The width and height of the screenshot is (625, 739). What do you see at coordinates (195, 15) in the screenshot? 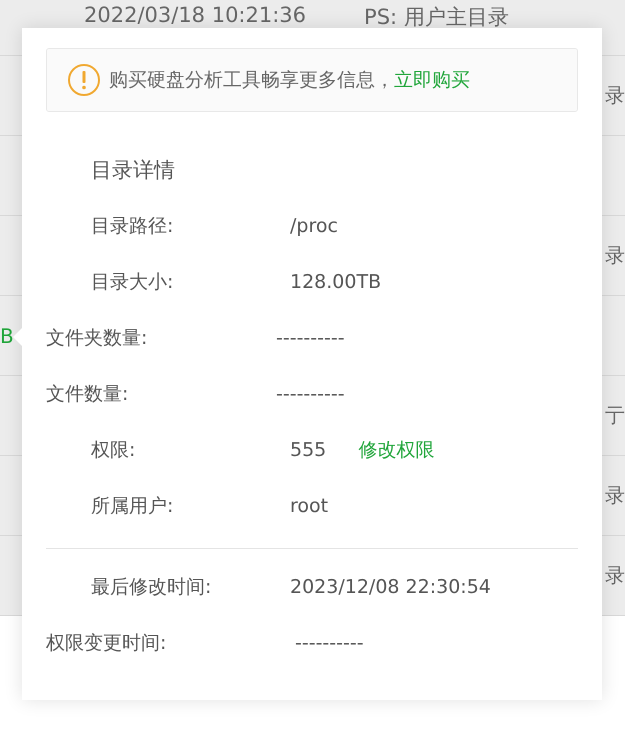
I see `date-time-text: 2022/03/18 10:21:36` at bounding box center [195, 15].